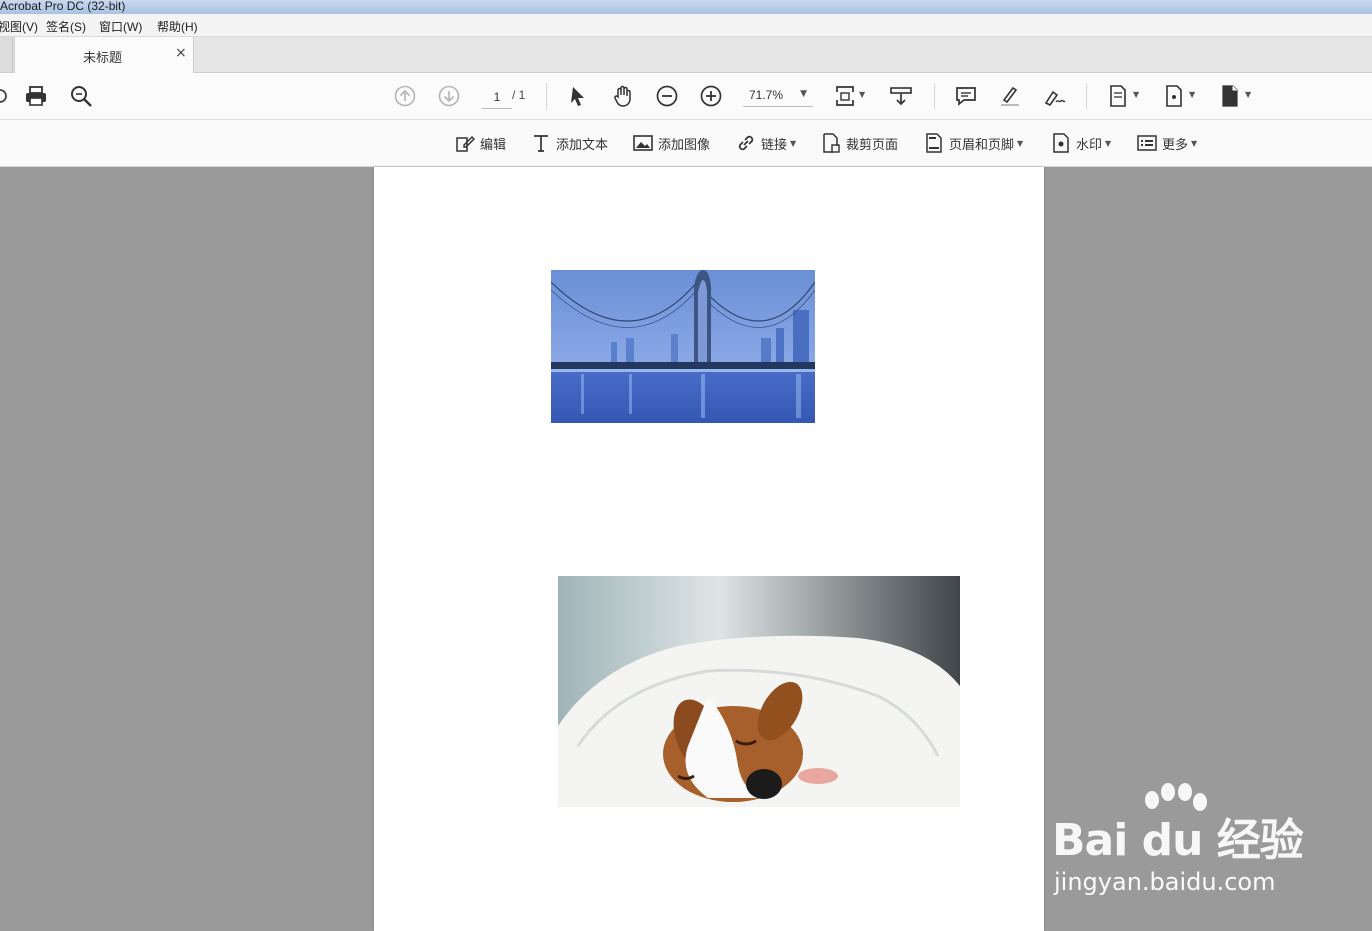 The width and height of the screenshot is (1372, 931). What do you see at coordinates (36, 96) in the screenshot?
I see `print-icon` at bounding box center [36, 96].